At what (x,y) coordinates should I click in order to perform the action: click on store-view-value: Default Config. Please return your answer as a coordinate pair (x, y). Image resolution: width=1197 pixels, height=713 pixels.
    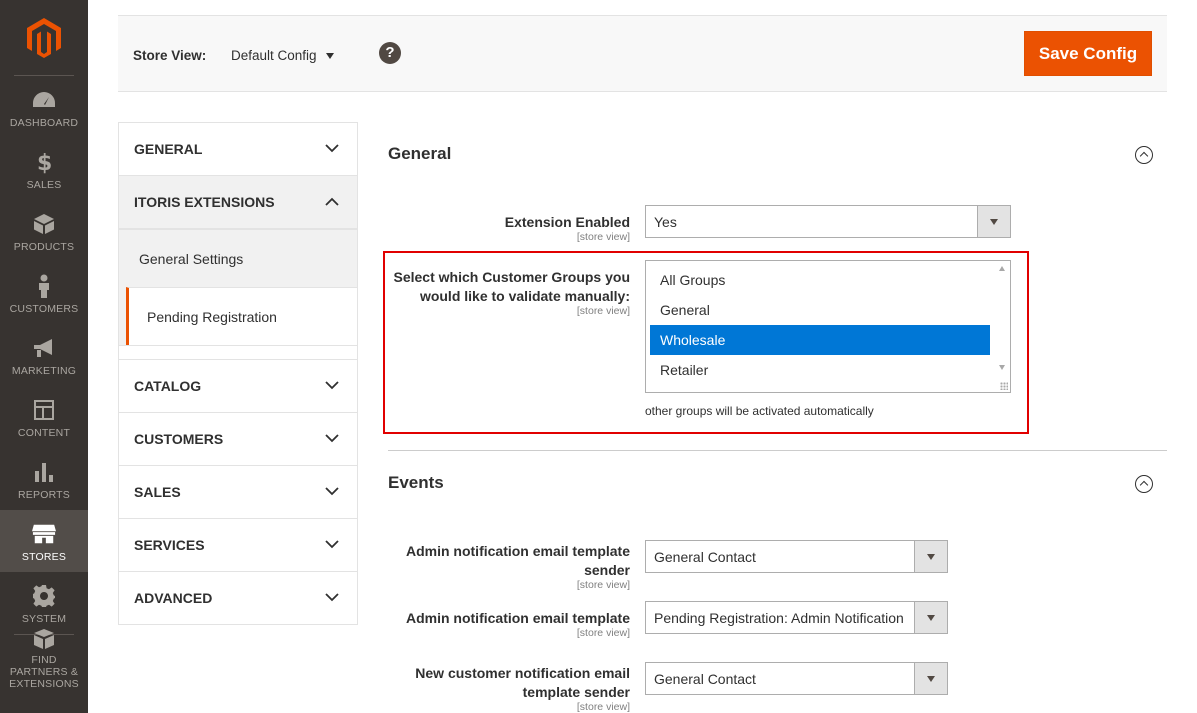
    Looking at the image, I should click on (274, 55).